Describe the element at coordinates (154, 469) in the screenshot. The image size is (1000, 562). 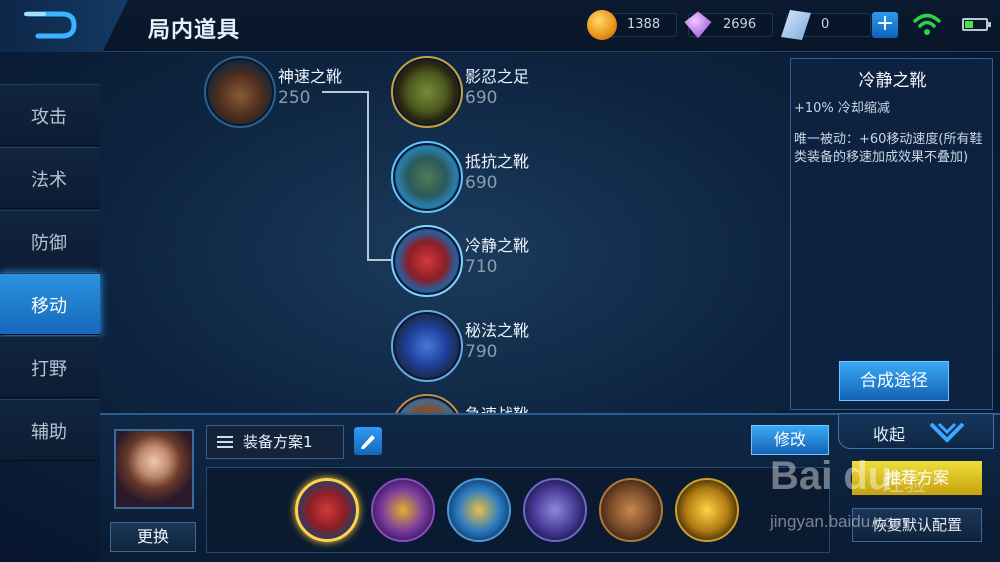
I see `hero-portrait-avatar` at that location.